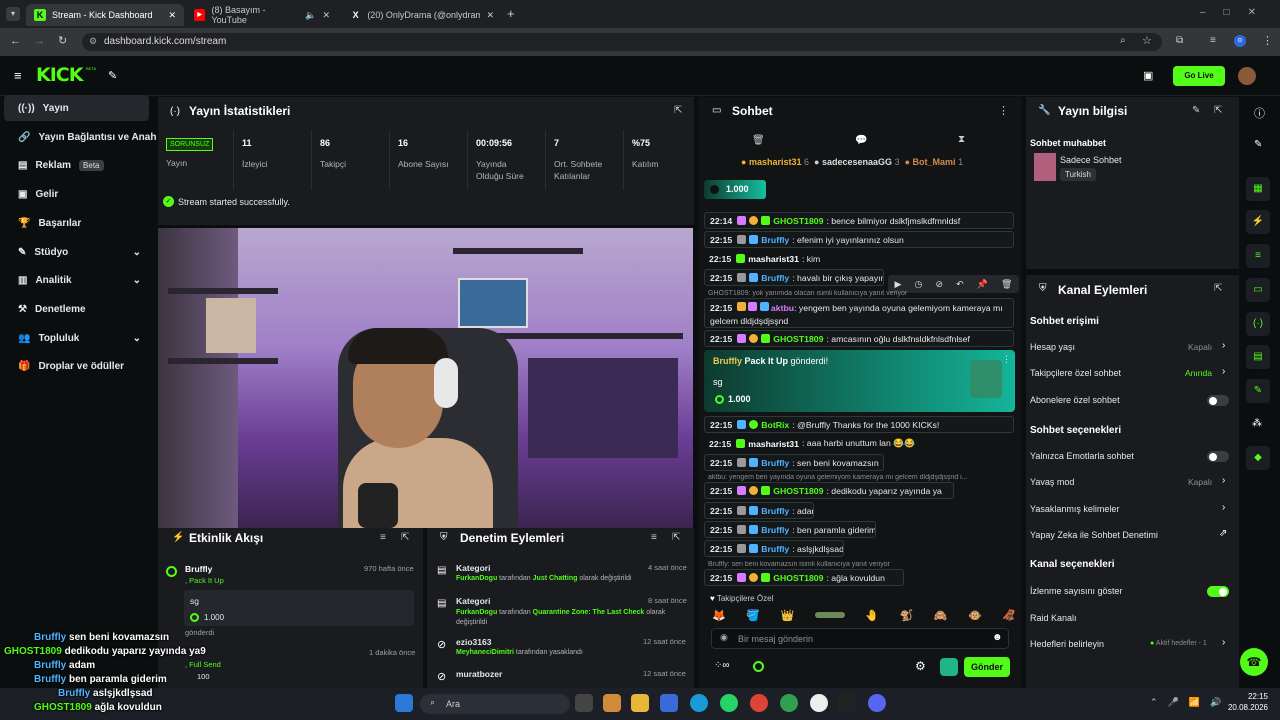 The width and height of the screenshot is (1280, 720). Describe the element at coordinates (1003, 110) in the screenshot. I see `chat-menu-icon: ⋮` at that location.